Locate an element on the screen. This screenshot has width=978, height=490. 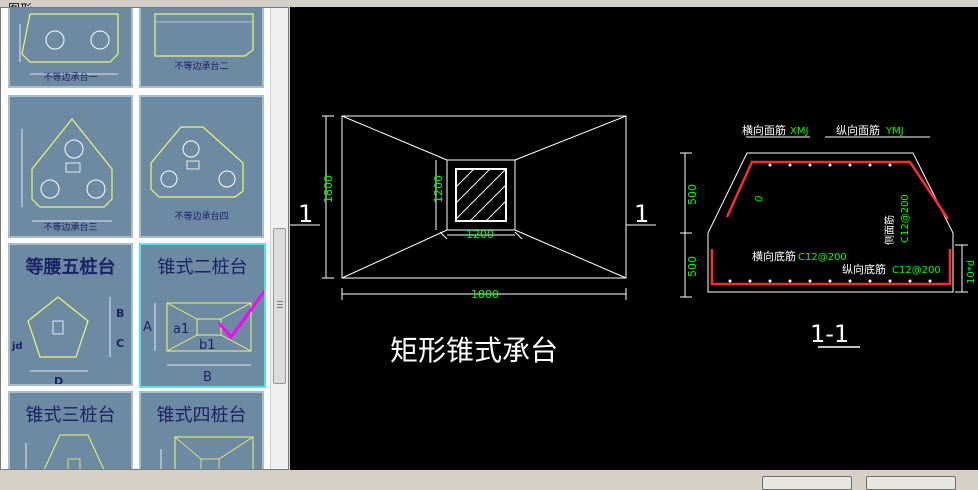
section-label-side: 侧面筋 is located at coordinates (889, 230).